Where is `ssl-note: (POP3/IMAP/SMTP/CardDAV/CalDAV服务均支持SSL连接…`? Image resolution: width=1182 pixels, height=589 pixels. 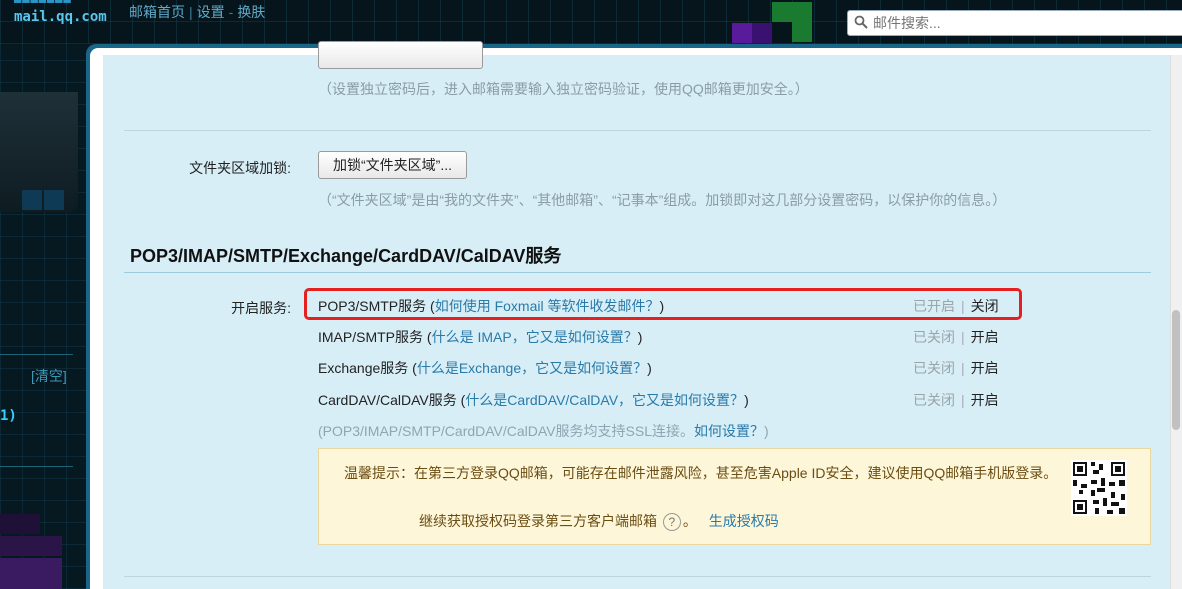
ssl-note: (POP3/IMAP/SMTP/CardDAV/CalDAV服务均支持SSL连接… is located at coordinates (543, 431).